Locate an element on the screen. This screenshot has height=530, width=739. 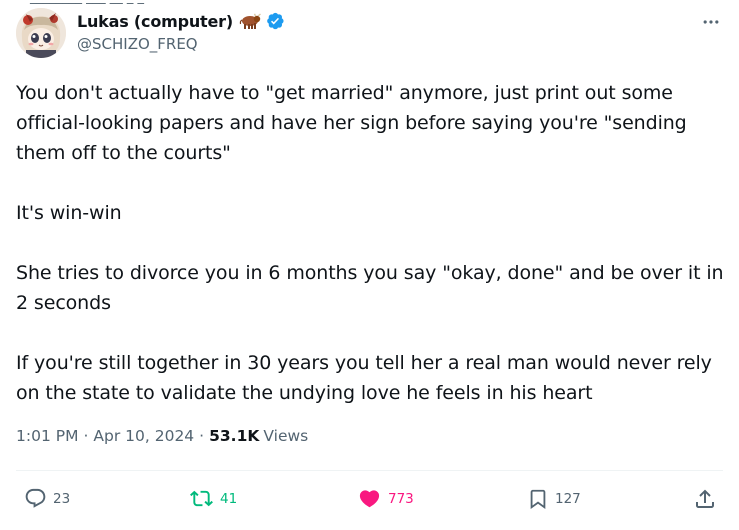
reply-icon is located at coordinates (35, 498).